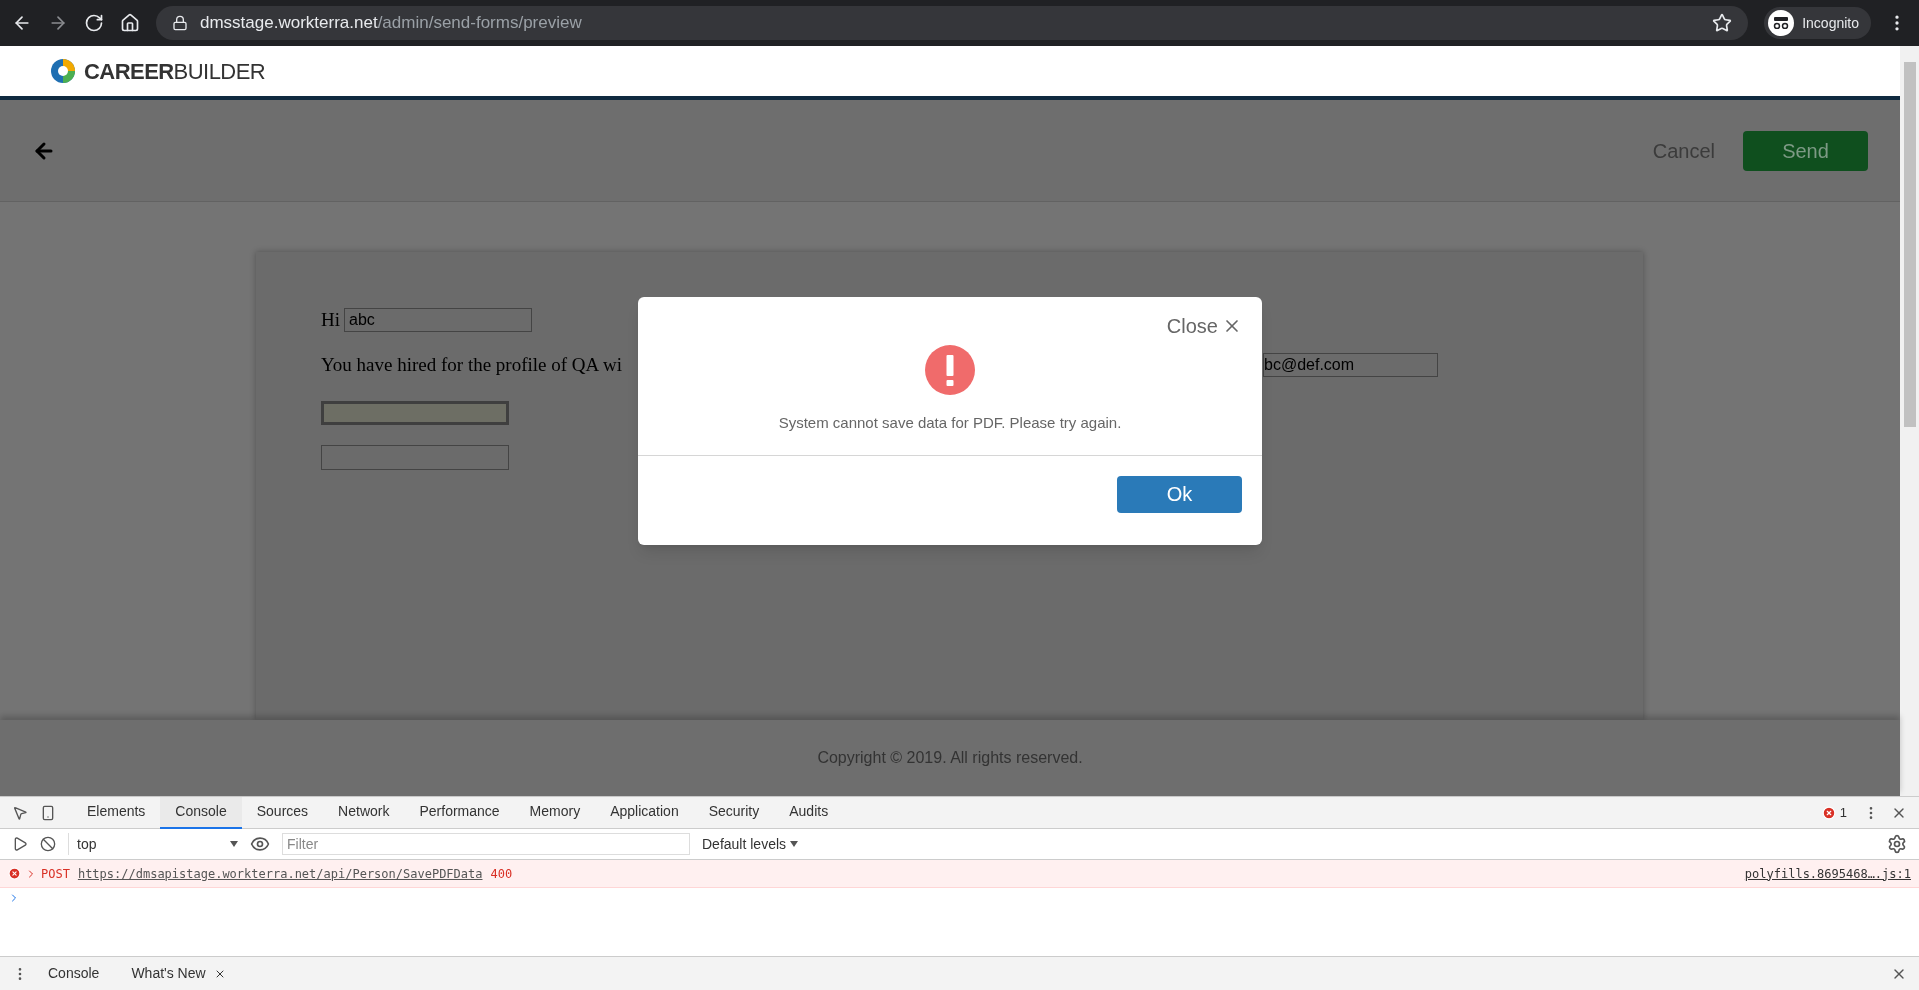 This screenshot has width=1919, height=990. I want to click on devtools-tab: Network, so click(364, 812).